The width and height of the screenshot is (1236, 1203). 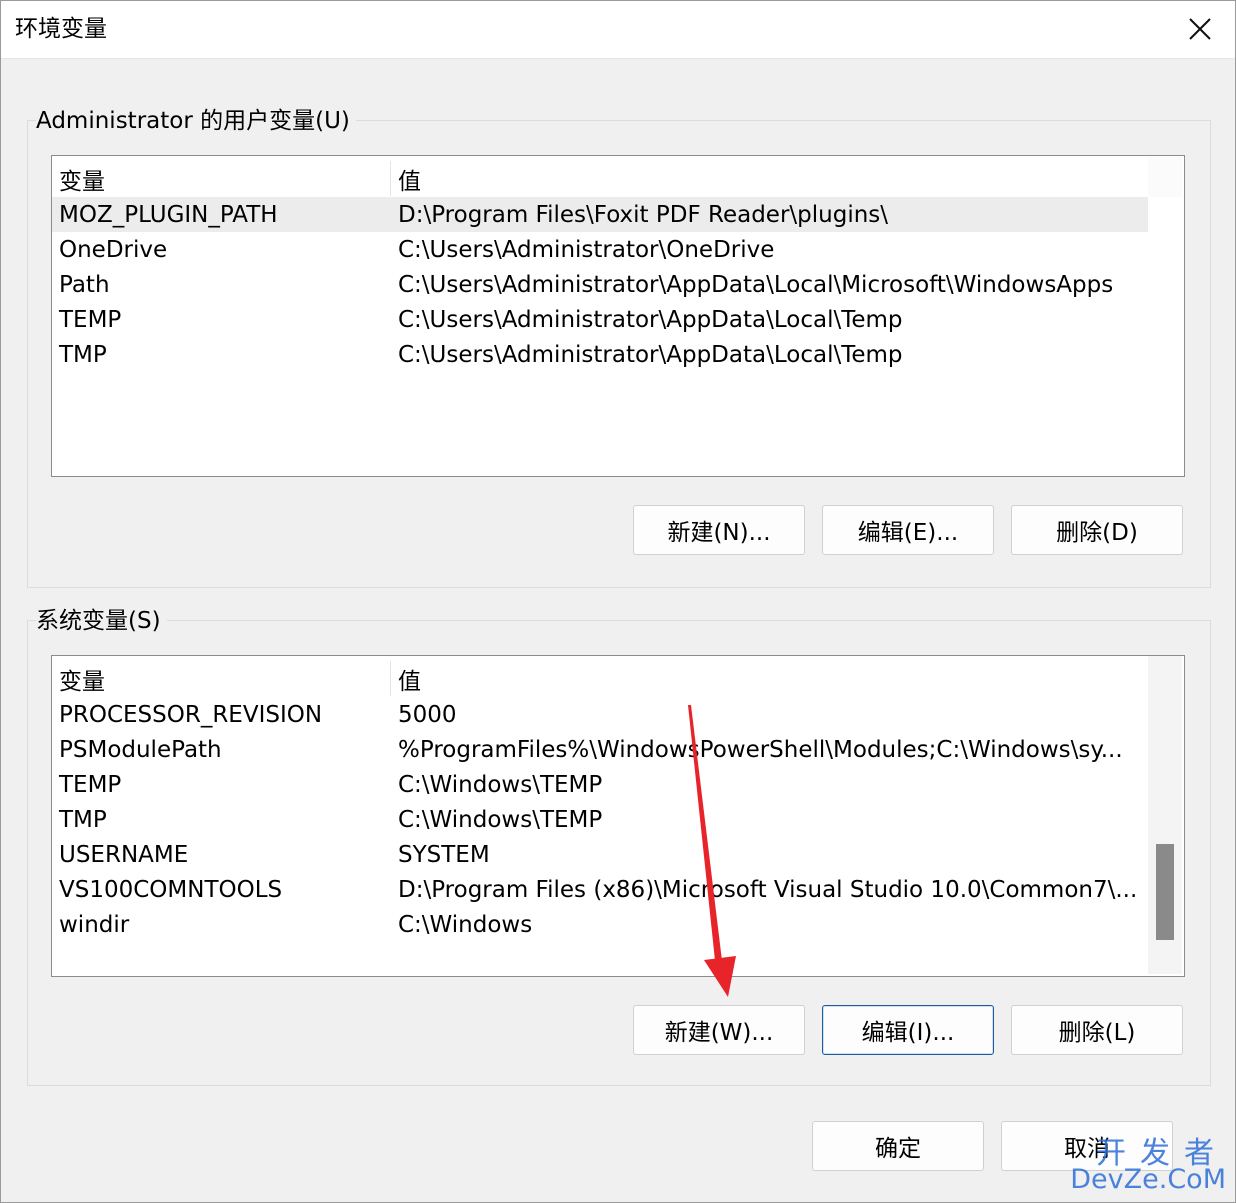 I want to click on row-variable: VS100COMNTOOLS, so click(x=171, y=889).